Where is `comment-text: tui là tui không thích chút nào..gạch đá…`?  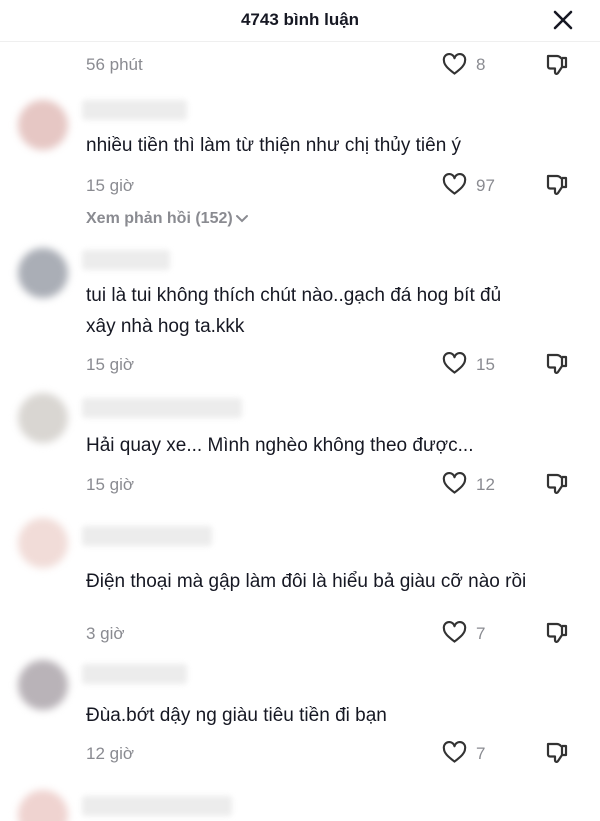
comment-text: tui là tui không thích chút nào..gạch đá… is located at coordinates (294, 311).